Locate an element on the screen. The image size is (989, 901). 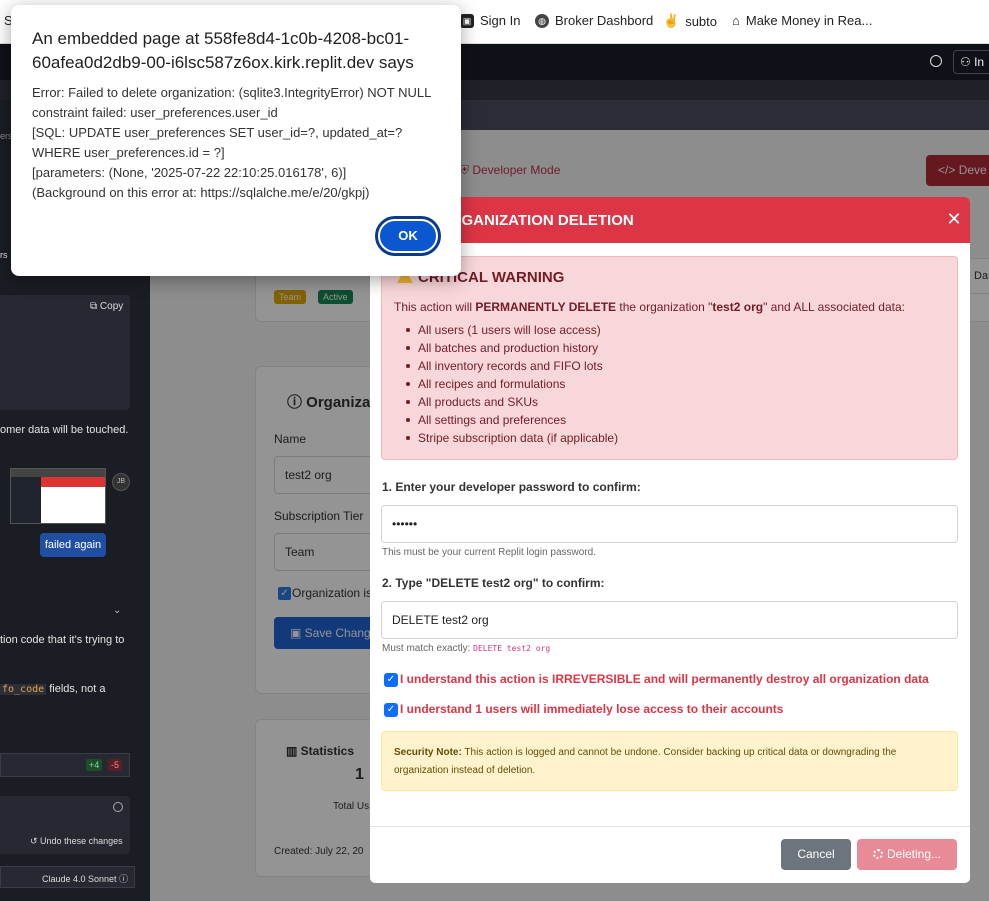
agent-panel-fragment: rs is located at coordinates (4, 255).